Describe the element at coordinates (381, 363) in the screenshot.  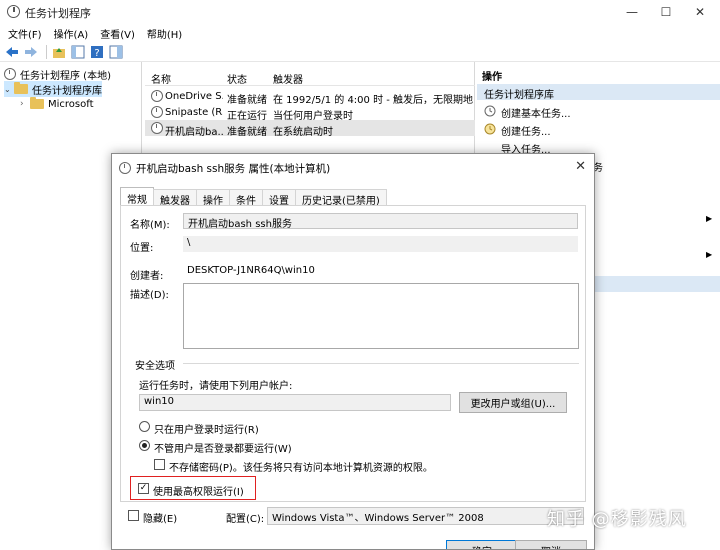
I see `divider` at that location.